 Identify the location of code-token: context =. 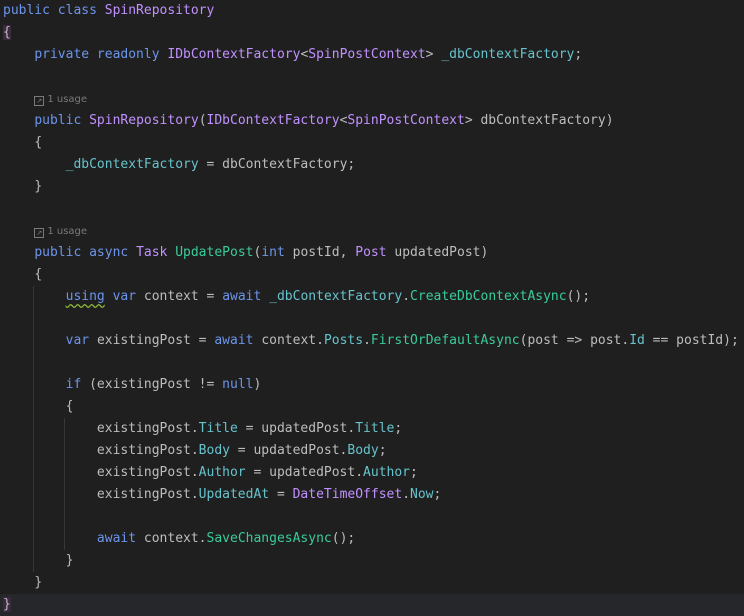
(183, 296).